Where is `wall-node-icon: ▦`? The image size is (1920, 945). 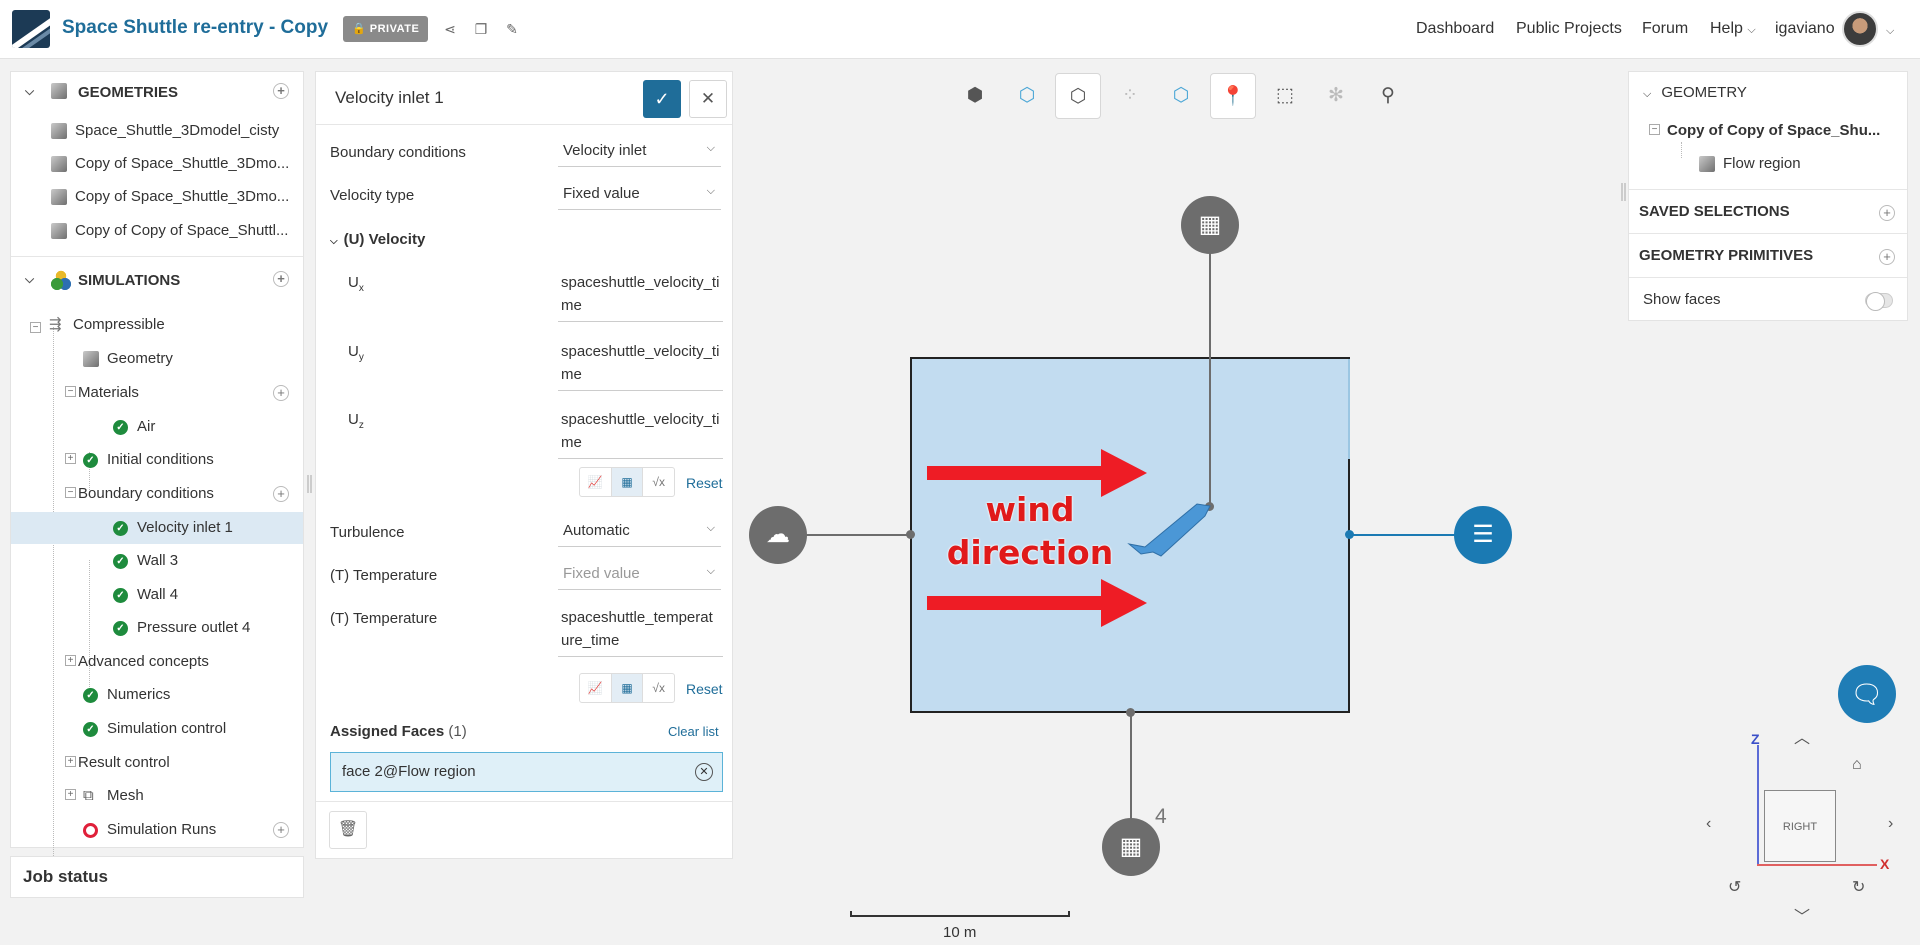
wall-node-icon: ▦ is located at coordinates (1210, 225).